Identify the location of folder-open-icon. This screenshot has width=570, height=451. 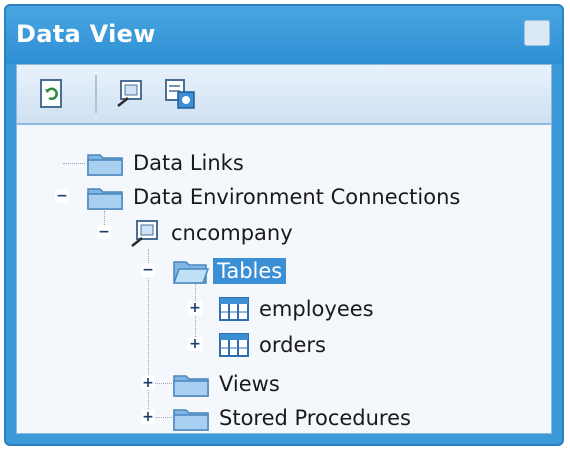
(191, 271).